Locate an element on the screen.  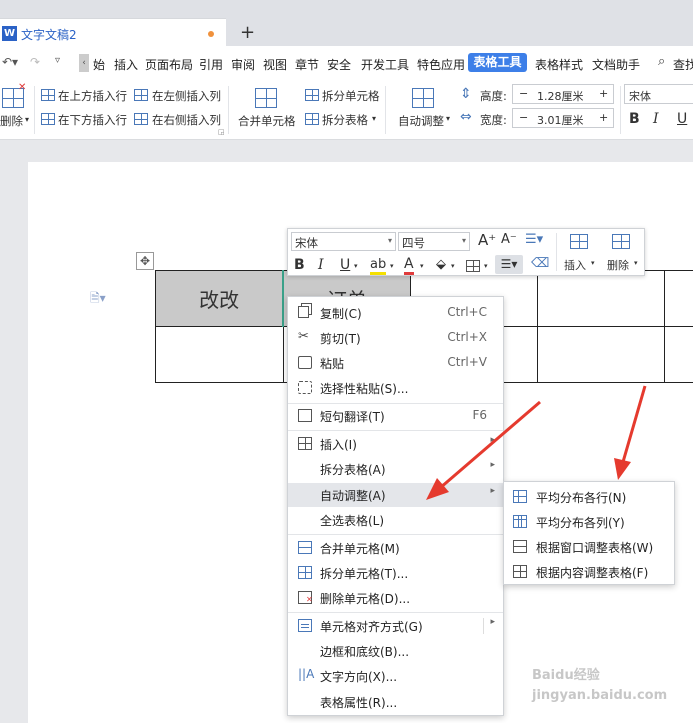
insert-row-above-button: 在上方插入行 is located at coordinates (92, 96).